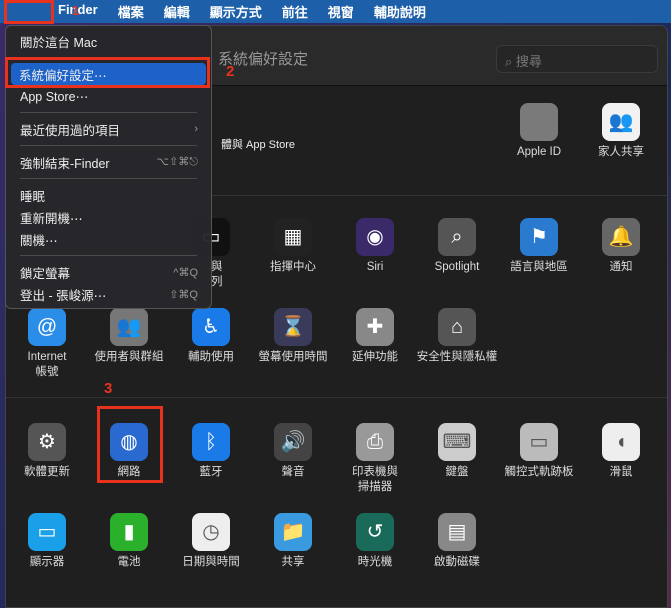 Image resolution: width=671 pixels, height=608 pixels. I want to click on menu-item: 鎖定螢幕 ^⌘Q, so click(108, 272).